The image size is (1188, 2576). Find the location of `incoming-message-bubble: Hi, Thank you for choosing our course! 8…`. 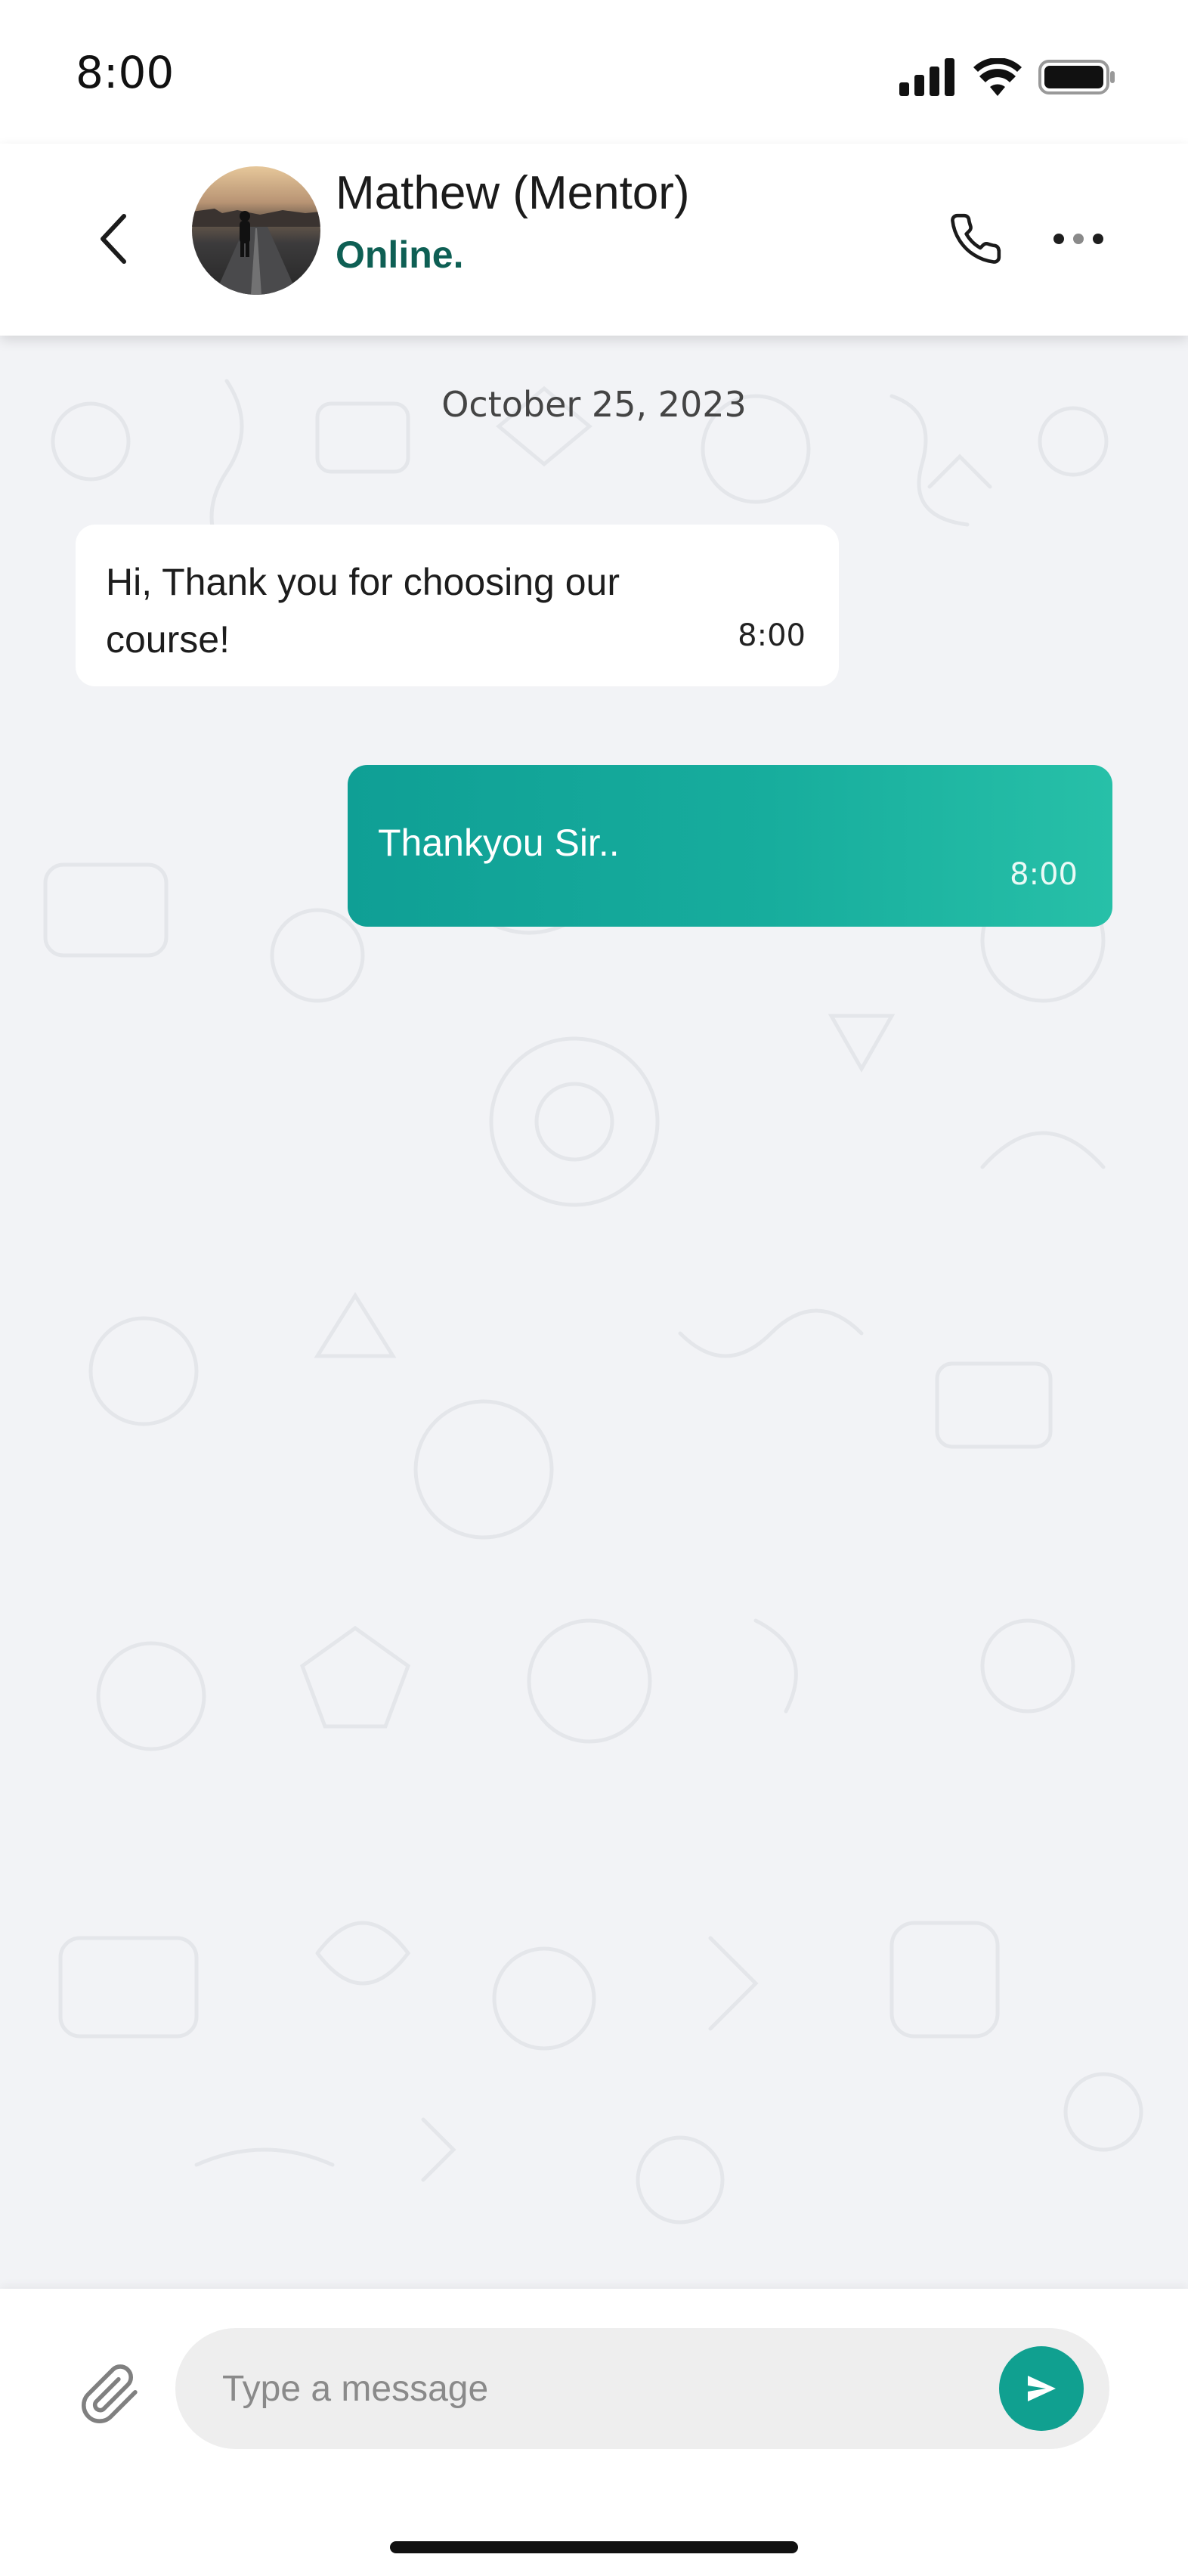

incoming-message-bubble: Hi, Thank you for choosing our course! 8… is located at coordinates (457, 605).